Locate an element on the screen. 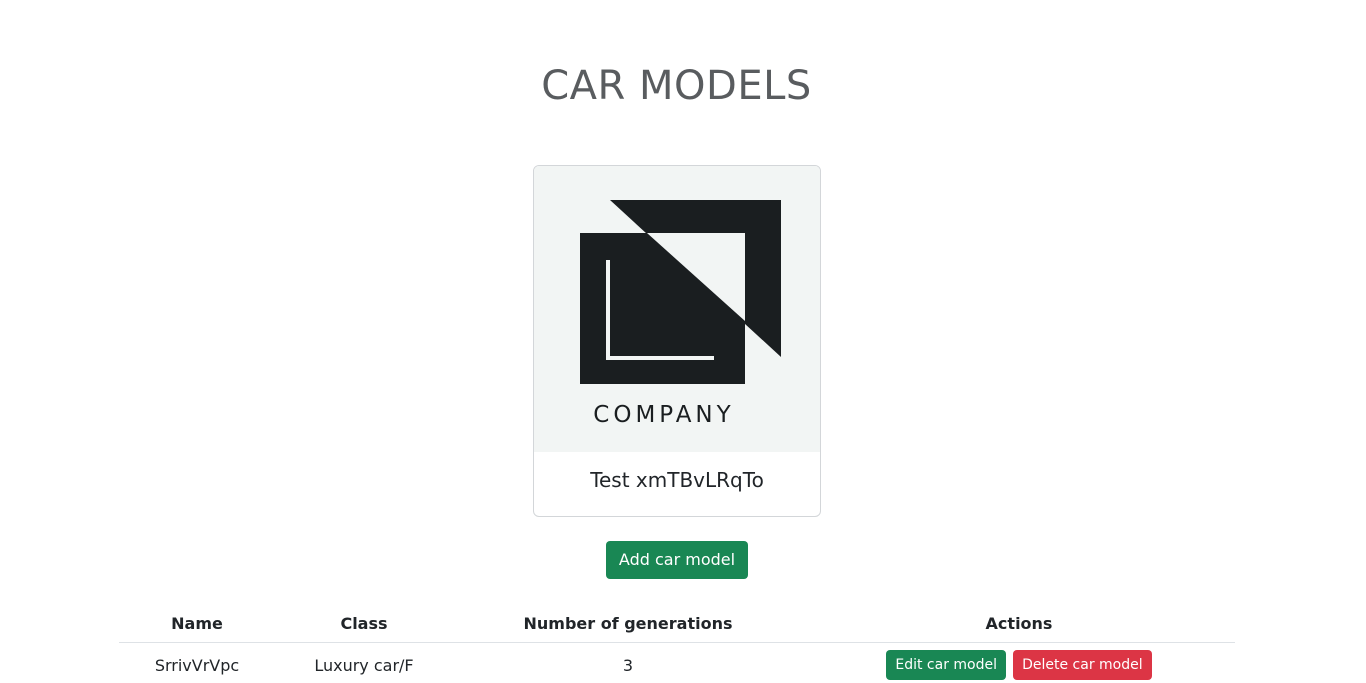  column-header-name: Name is located at coordinates (197, 623).